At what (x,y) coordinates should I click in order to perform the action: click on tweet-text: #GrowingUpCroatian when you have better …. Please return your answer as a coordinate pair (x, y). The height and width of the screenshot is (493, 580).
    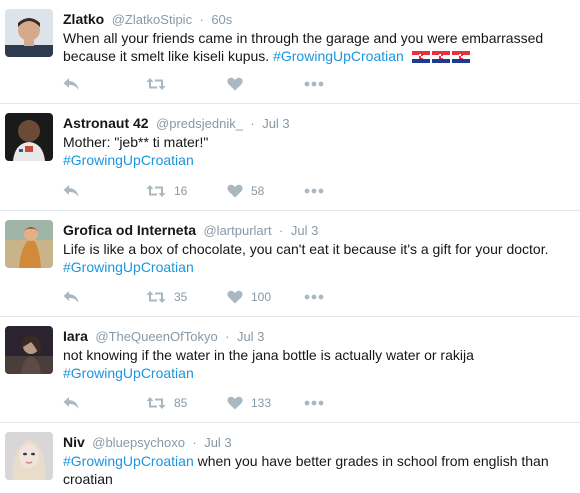
    Looking at the image, I should click on (315, 470).